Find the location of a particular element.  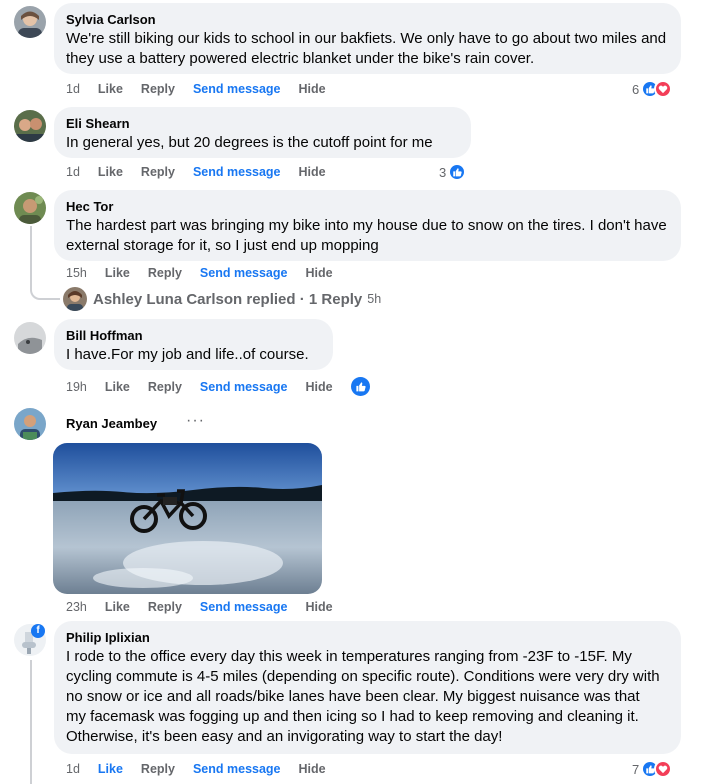

comment-actions: 23h Like Reply Send message Hide is located at coordinates (208, 607).